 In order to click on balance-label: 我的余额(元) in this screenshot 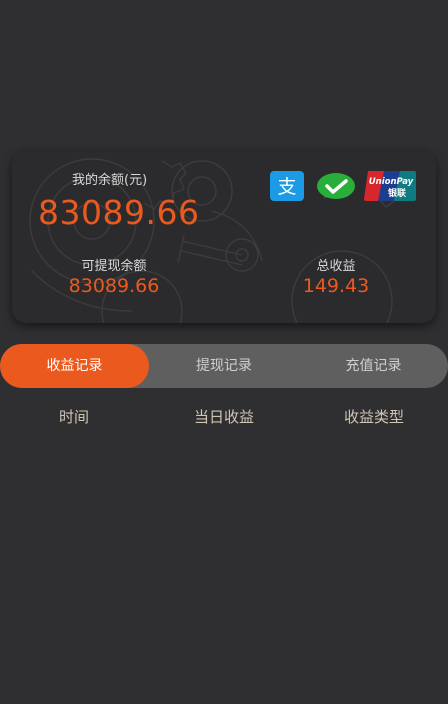, I will do `click(110, 180)`.